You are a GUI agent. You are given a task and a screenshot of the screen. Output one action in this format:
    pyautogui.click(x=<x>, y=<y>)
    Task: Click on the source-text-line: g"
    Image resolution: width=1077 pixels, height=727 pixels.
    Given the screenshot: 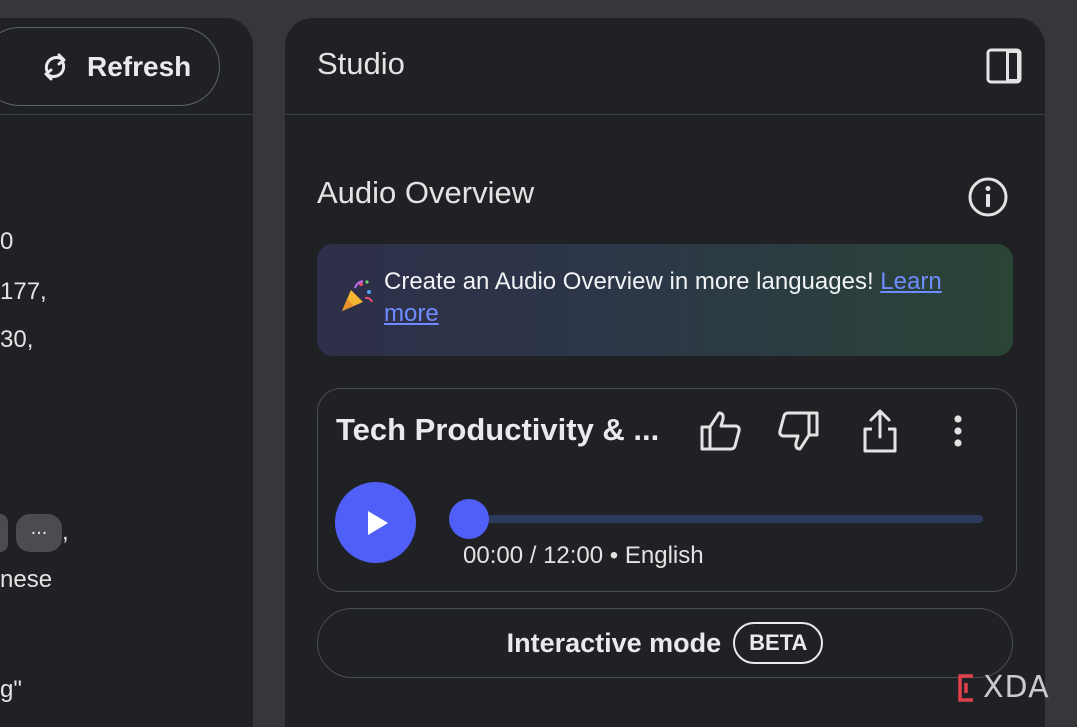 What is the action you would take?
    pyautogui.click(x=11, y=689)
    